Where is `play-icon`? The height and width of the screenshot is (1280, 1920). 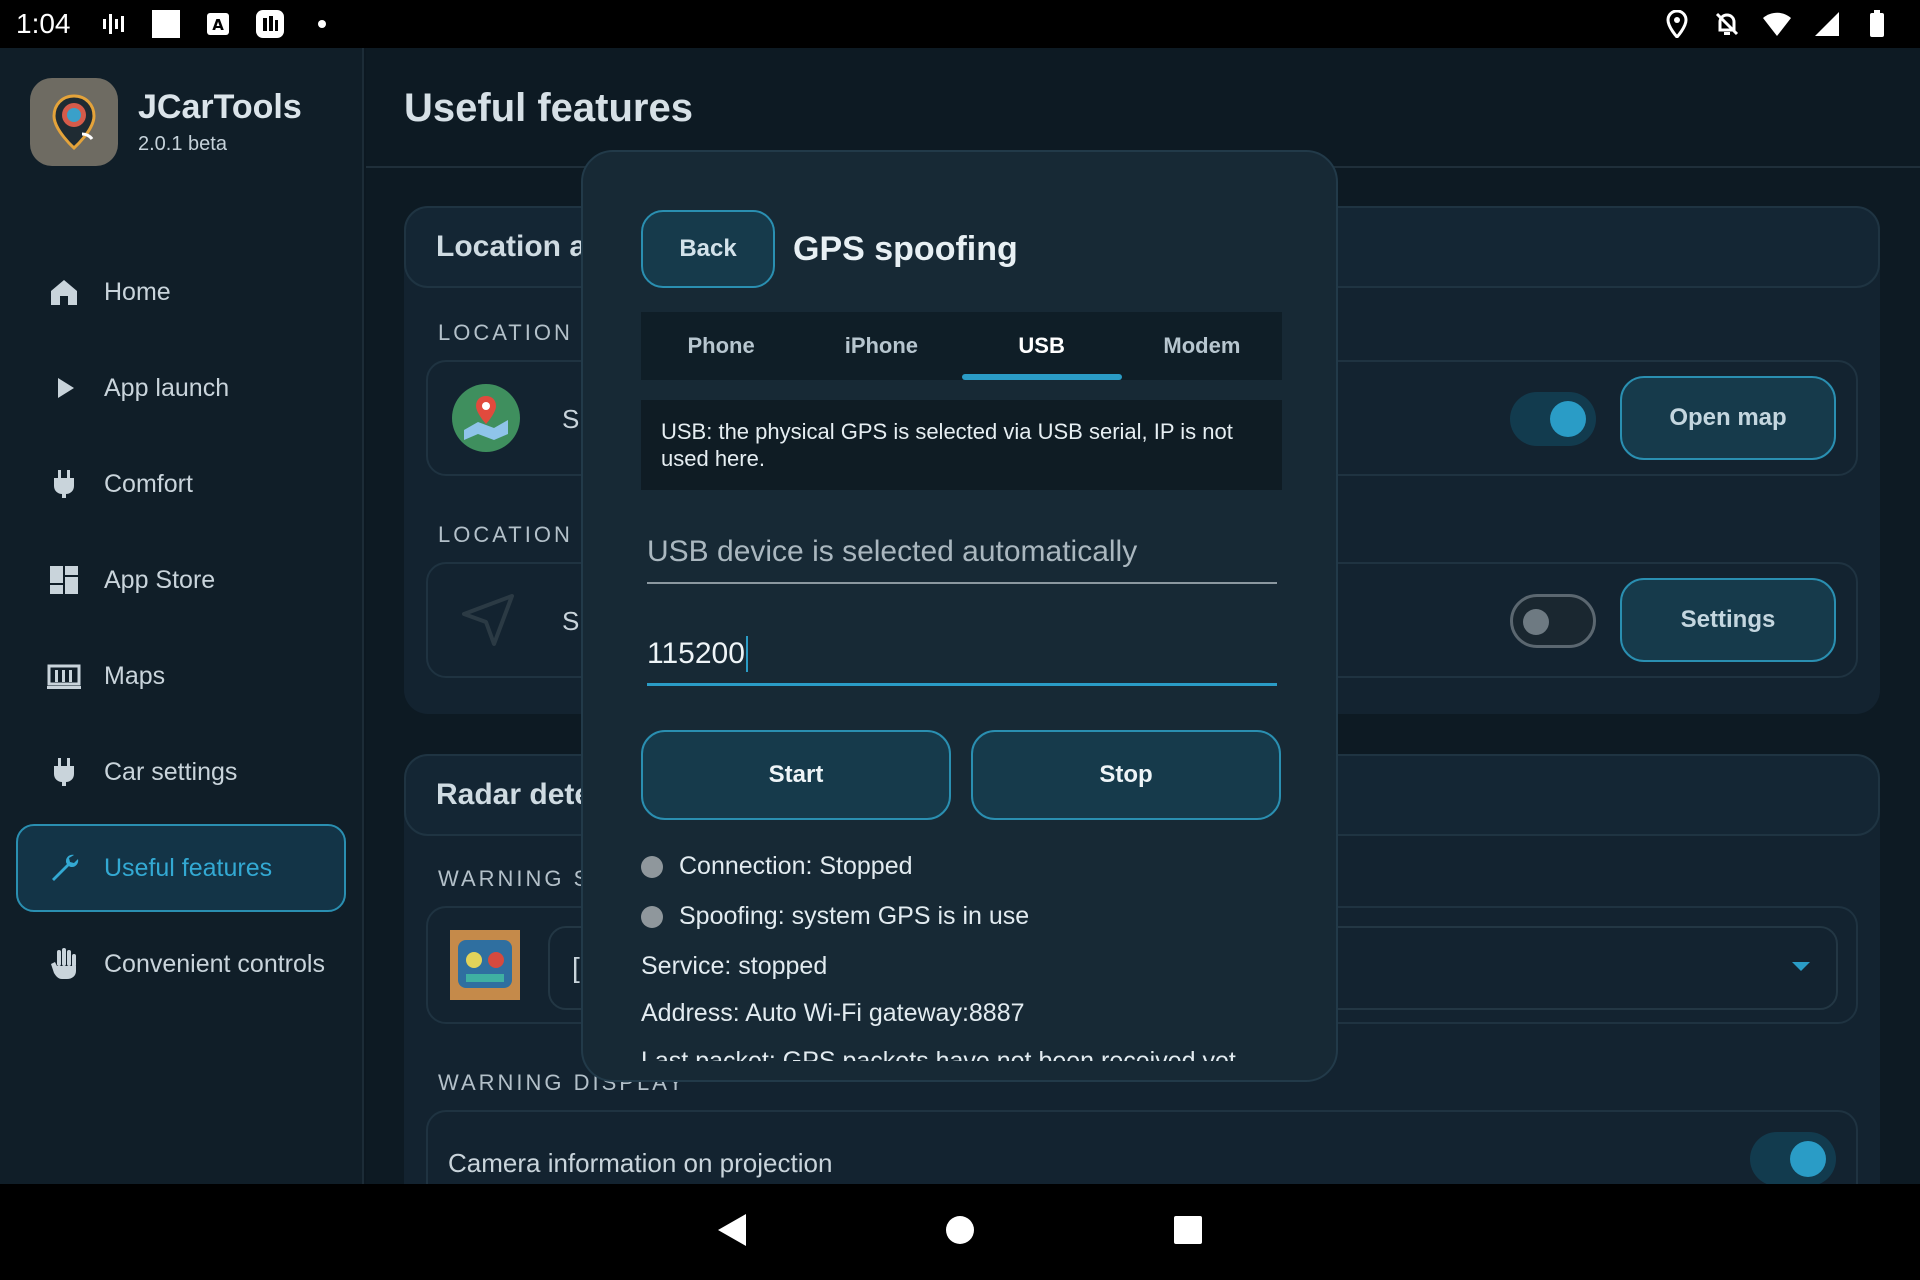
play-icon is located at coordinates (64, 388).